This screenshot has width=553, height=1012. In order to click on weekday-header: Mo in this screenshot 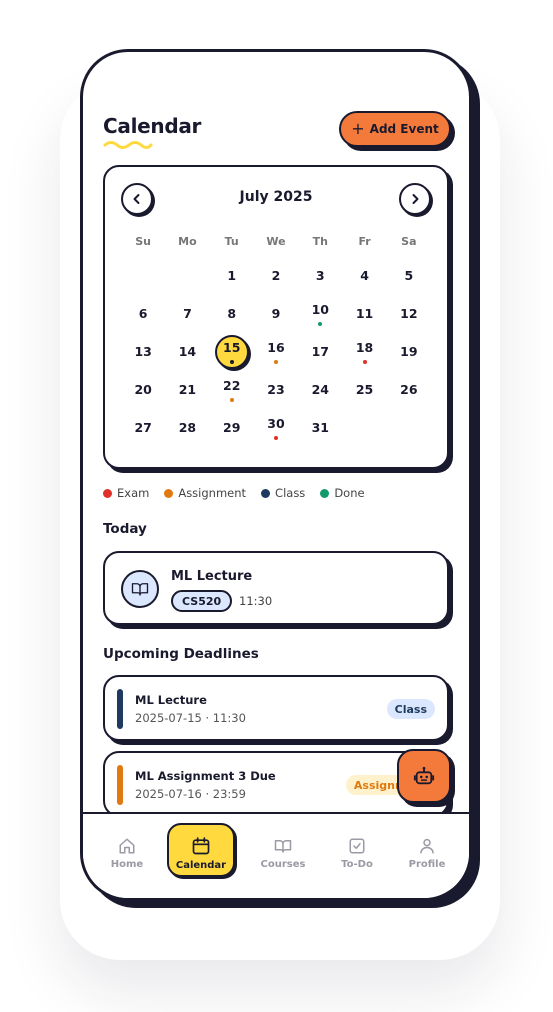, I will do `click(187, 241)`.